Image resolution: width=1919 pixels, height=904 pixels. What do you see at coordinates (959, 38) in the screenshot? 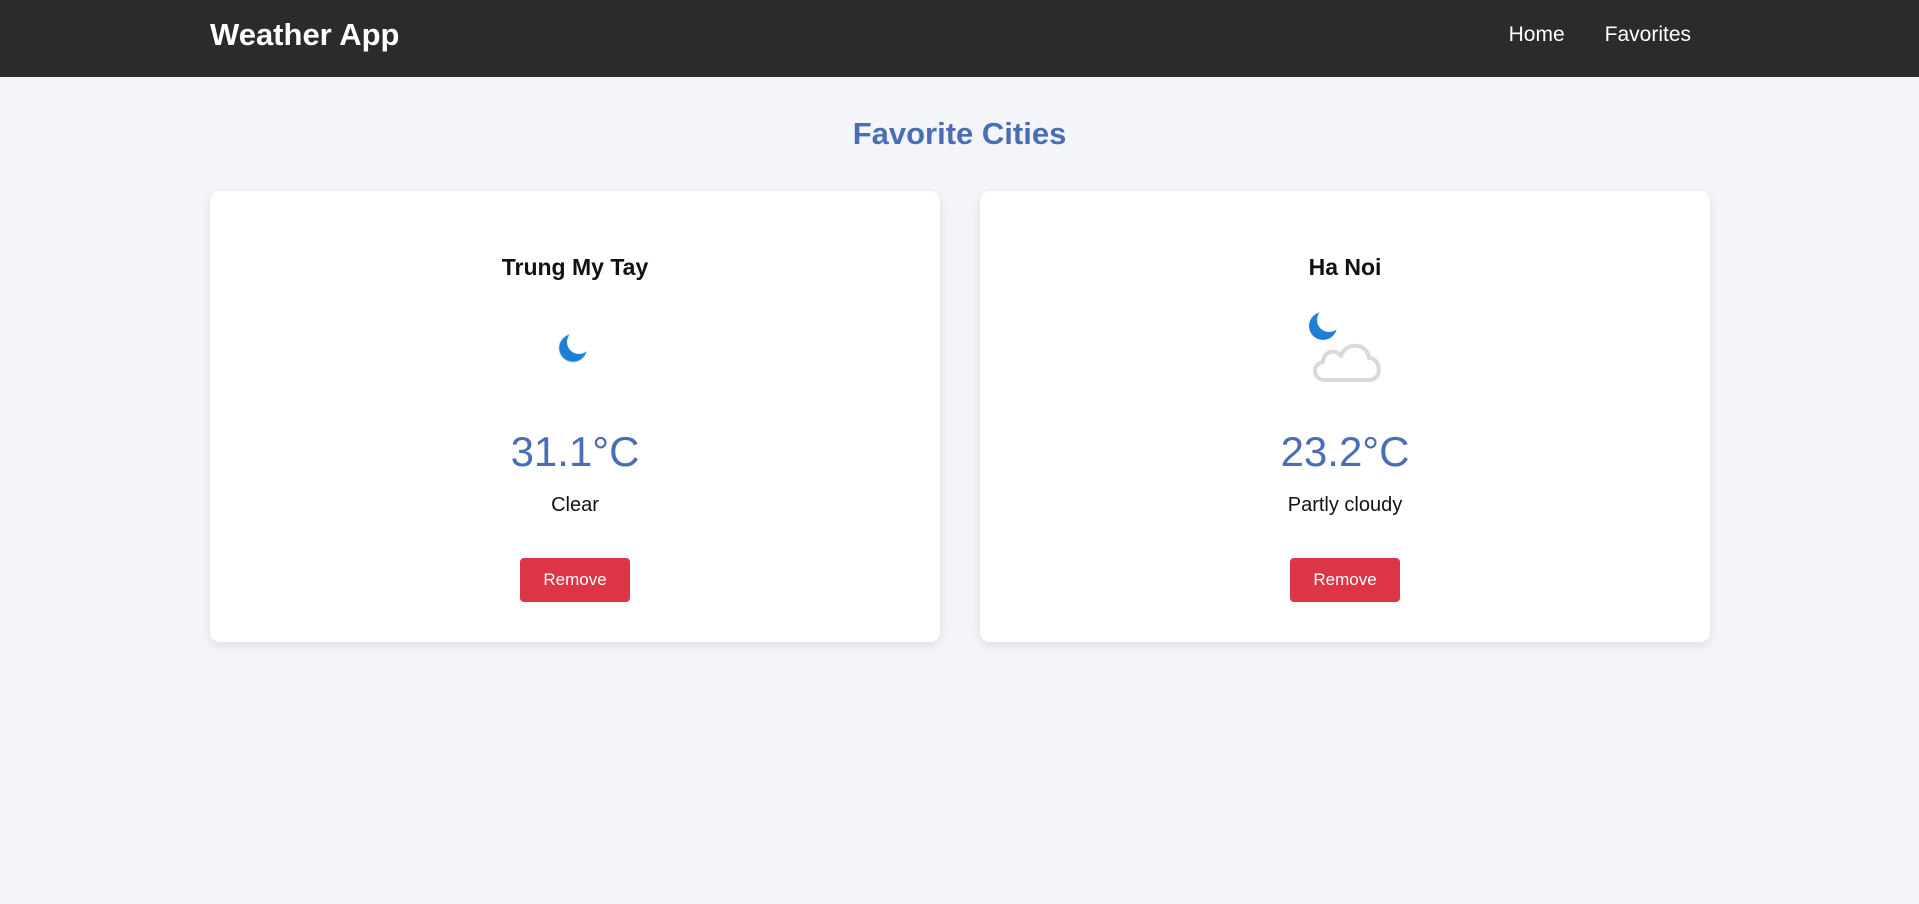
I see `top-navbar: Weather App Home Favorites` at bounding box center [959, 38].